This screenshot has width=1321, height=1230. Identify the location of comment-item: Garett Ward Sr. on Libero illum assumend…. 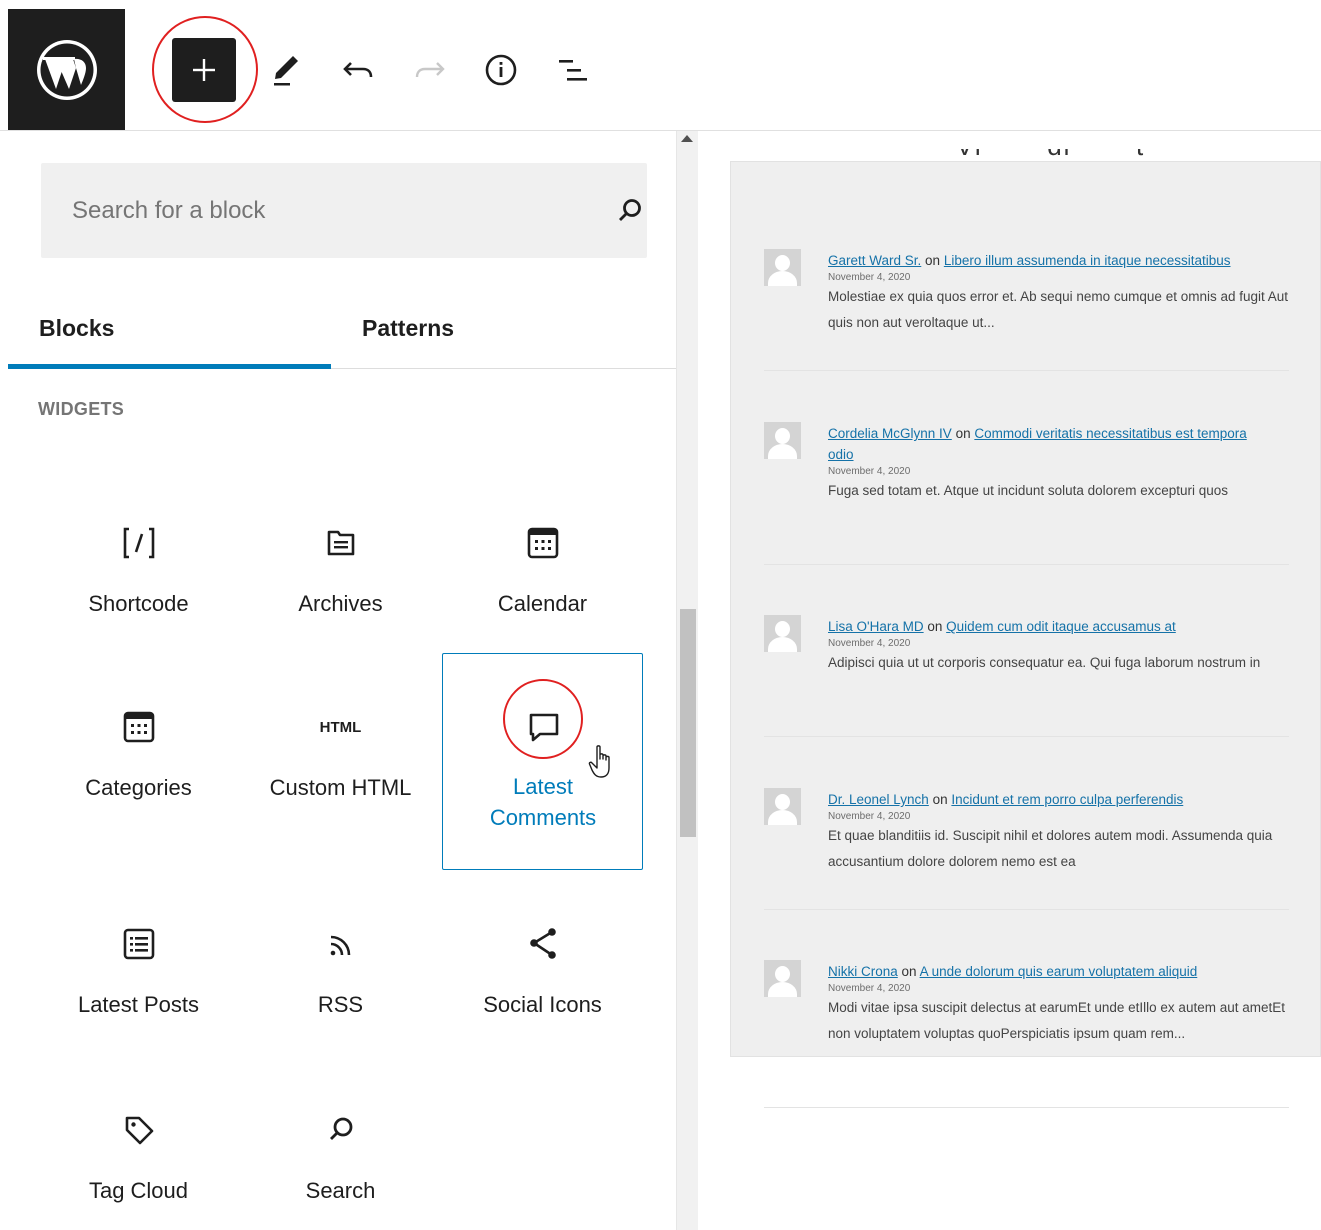
(1026, 319).